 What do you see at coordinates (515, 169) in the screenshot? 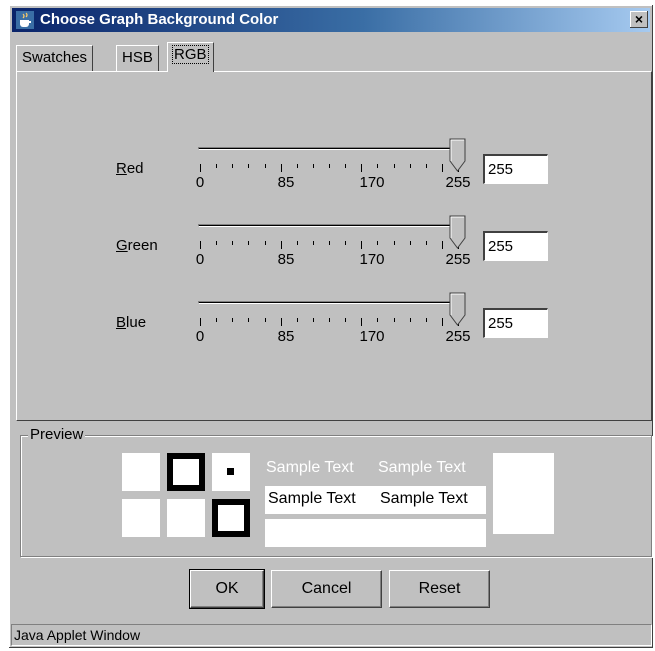
I see `value-field-red` at bounding box center [515, 169].